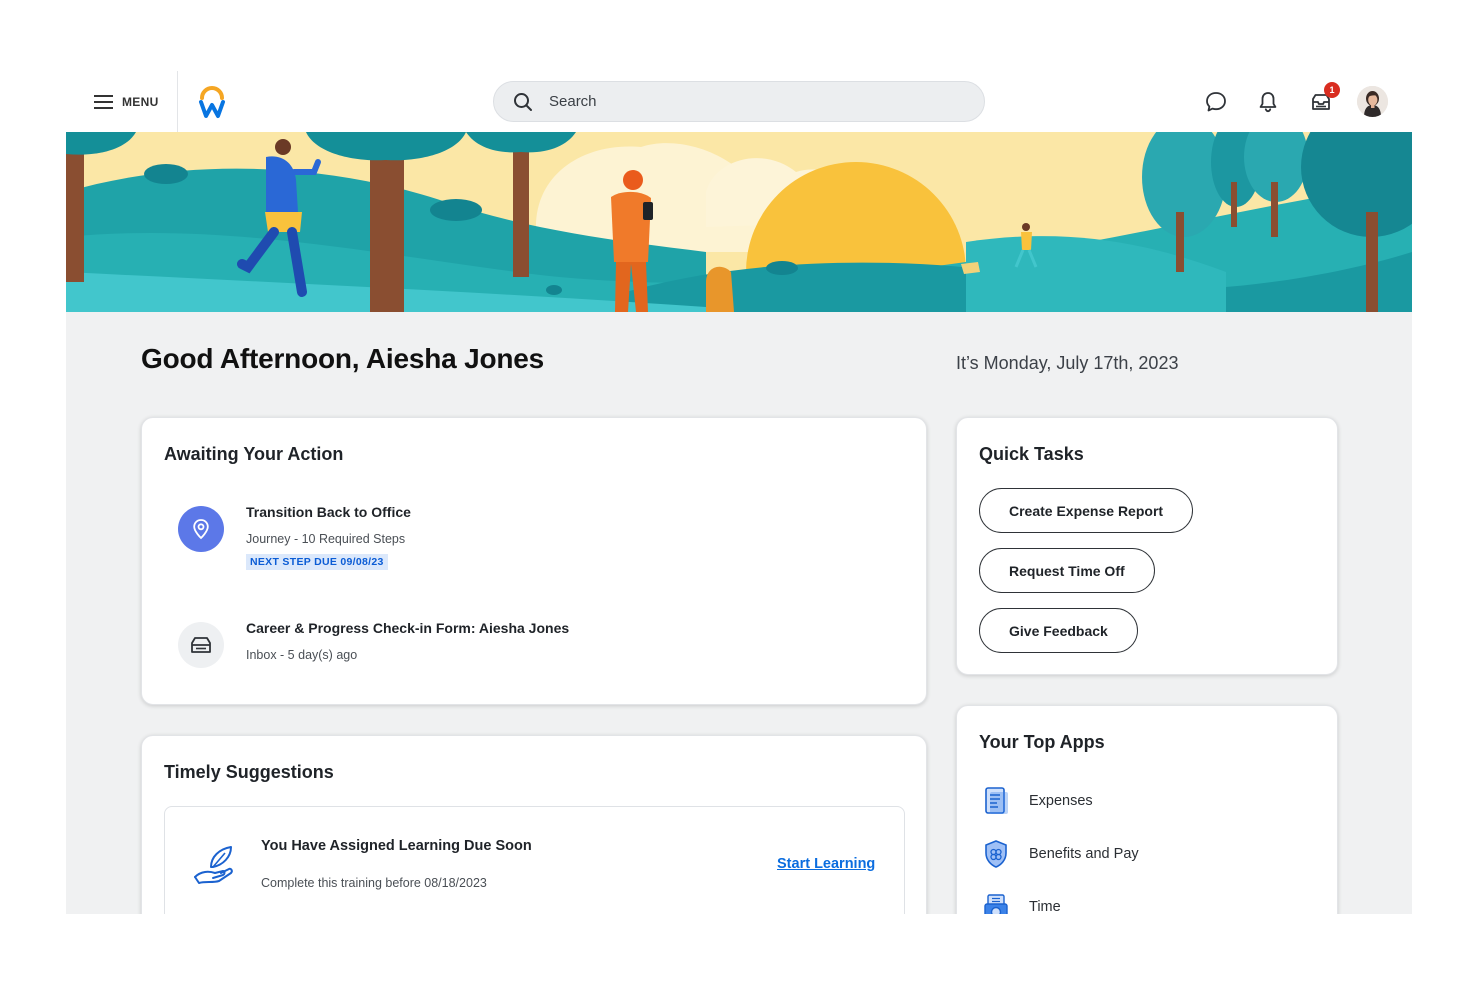  Describe the element at coordinates (523, 101) in the screenshot. I see `search-icon` at that location.